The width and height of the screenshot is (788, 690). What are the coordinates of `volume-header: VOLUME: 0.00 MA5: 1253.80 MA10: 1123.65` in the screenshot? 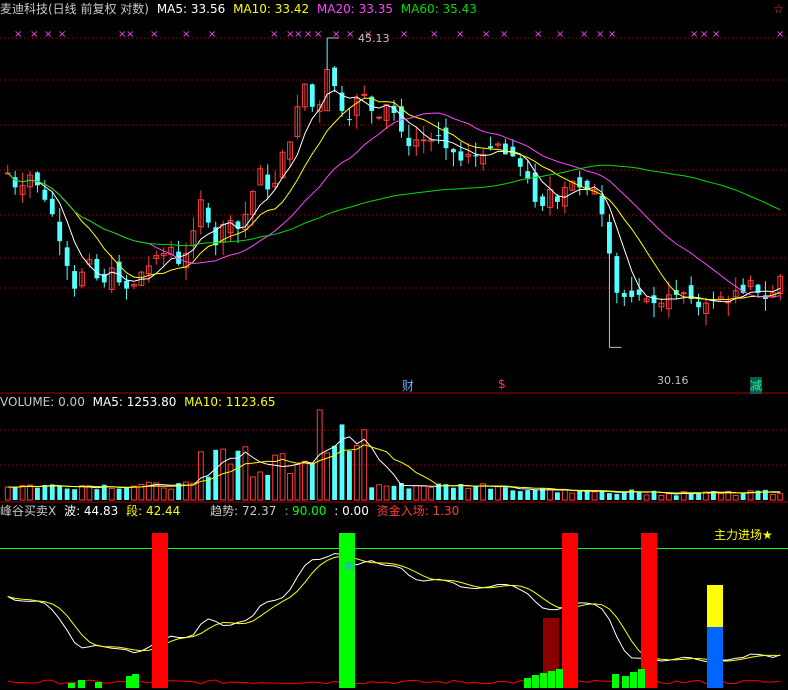 It's located at (139, 402).